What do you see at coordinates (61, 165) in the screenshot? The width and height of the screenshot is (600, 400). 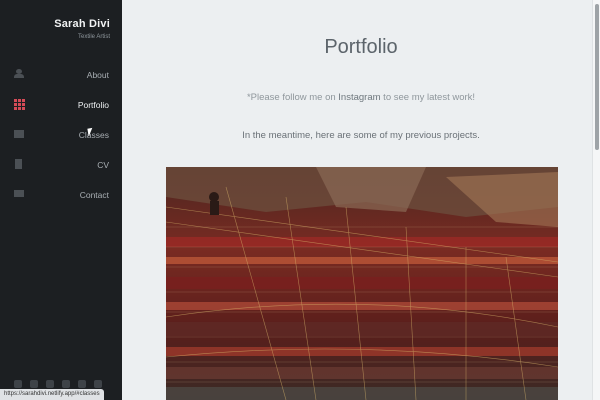 I see `sidebar-item-cv: CV` at bounding box center [61, 165].